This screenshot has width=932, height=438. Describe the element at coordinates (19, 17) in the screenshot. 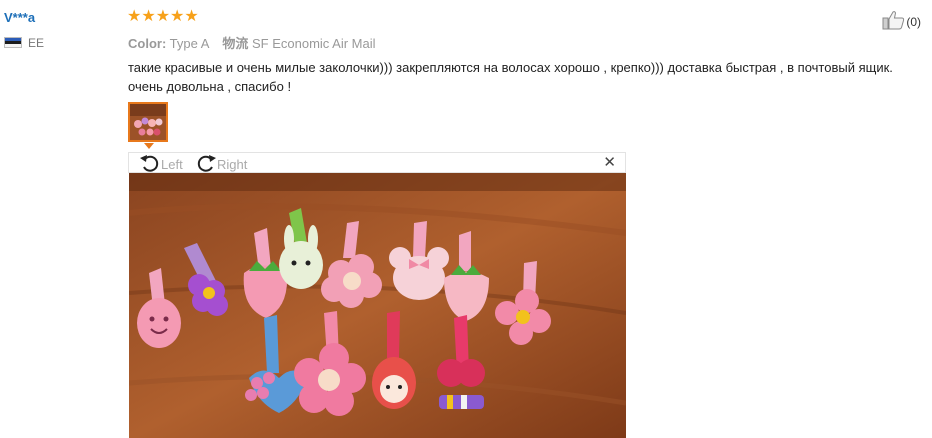

I see `reviewer-name: V***a` at that location.